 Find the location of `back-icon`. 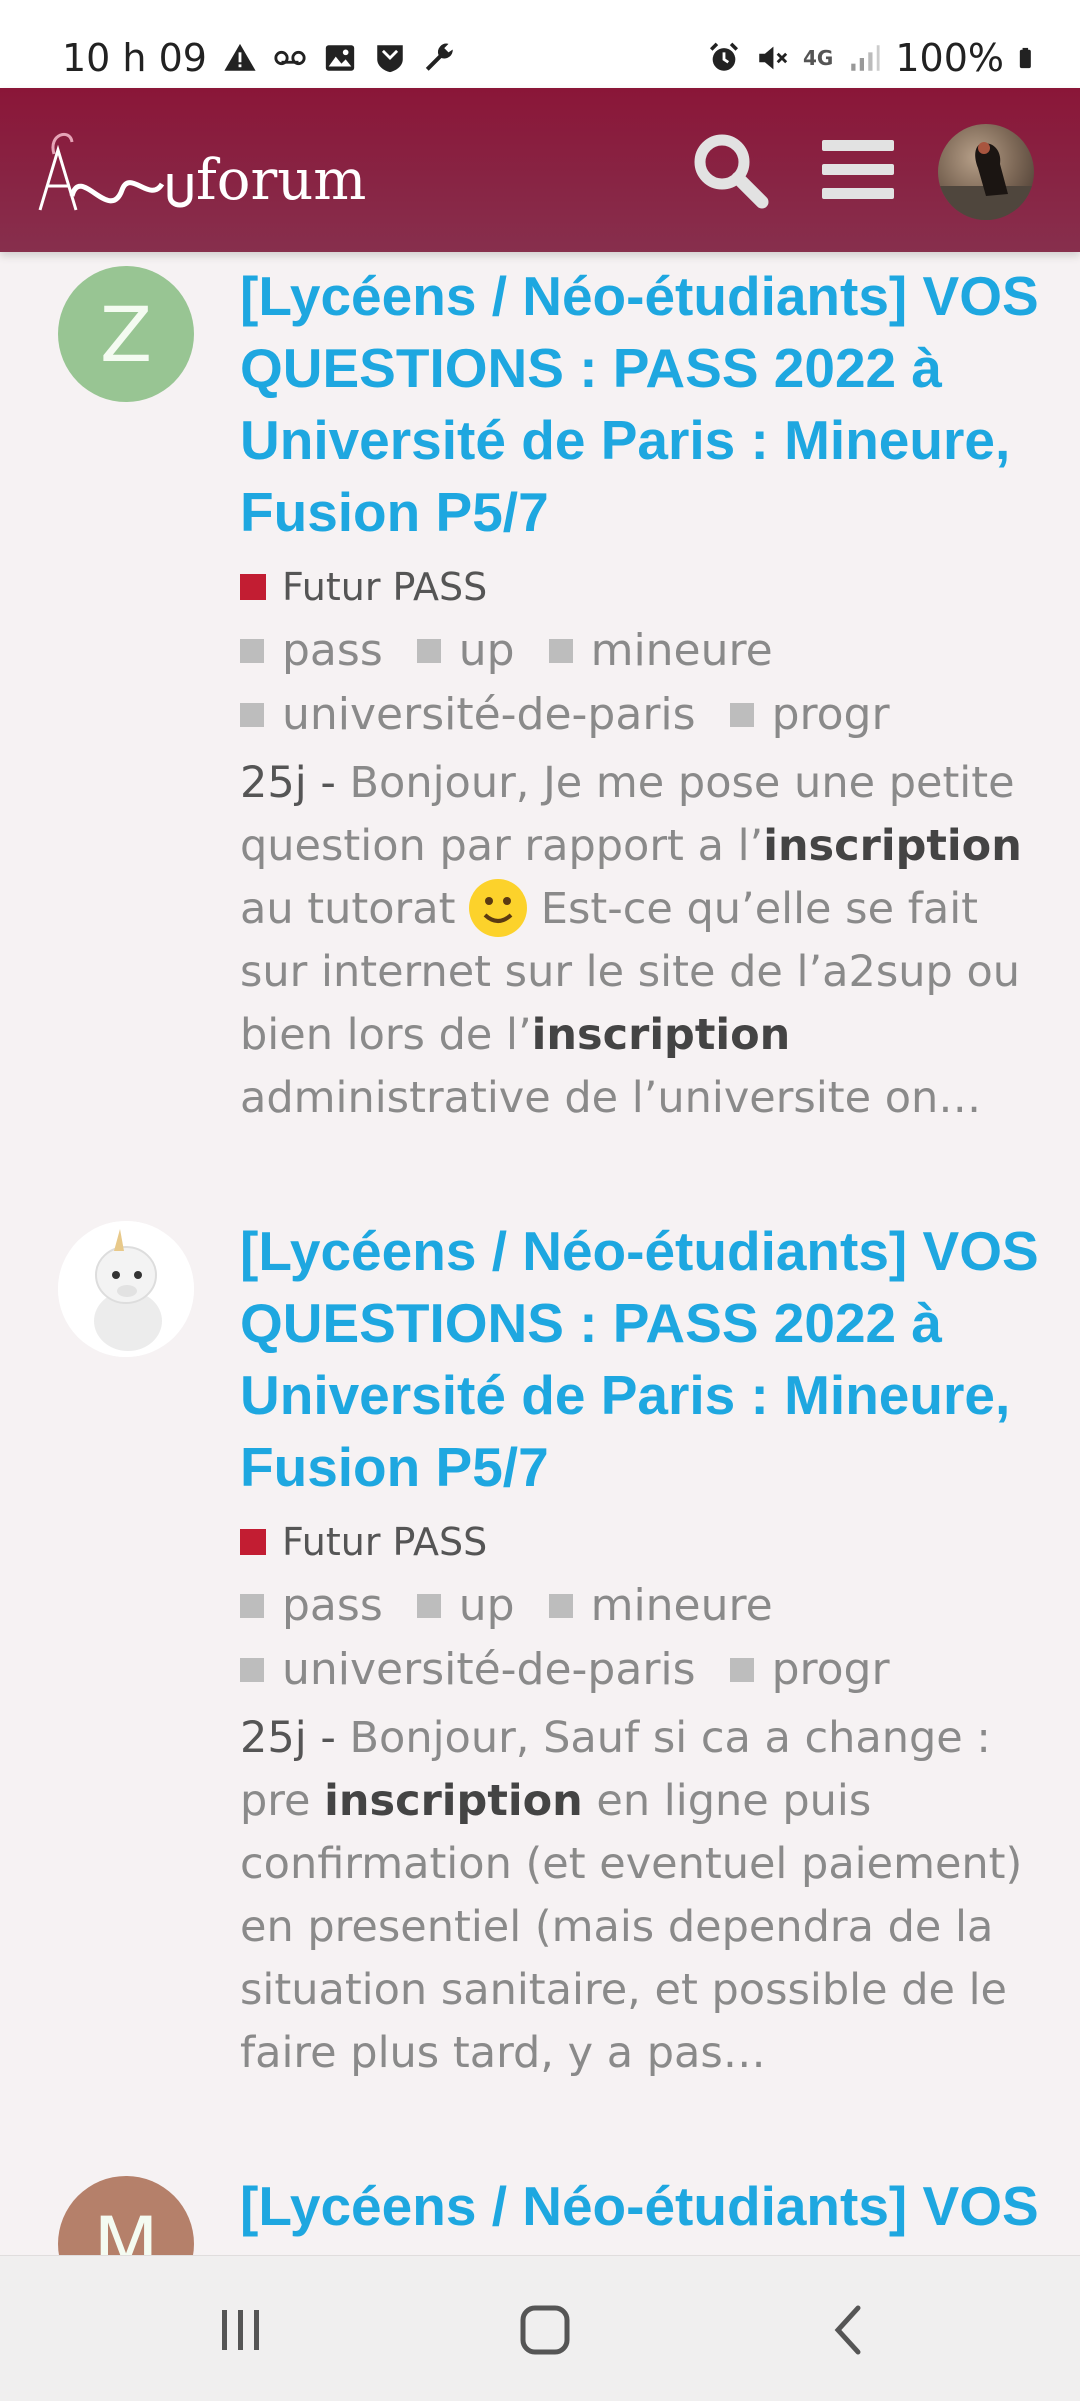

back-icon is located at coordinates (847, 2330).